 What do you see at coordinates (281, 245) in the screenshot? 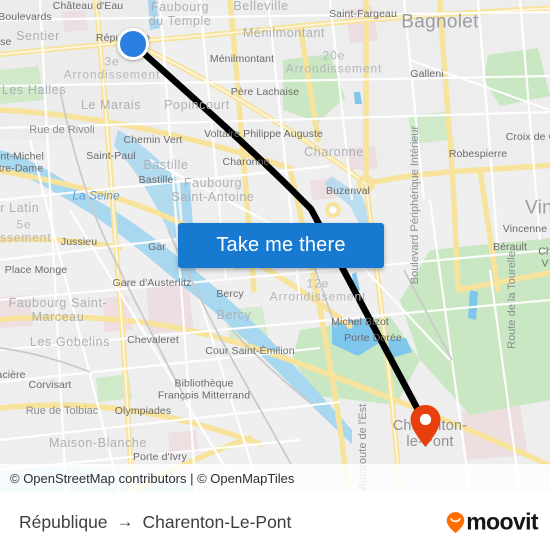
I see `take-me-there-button: Take me there` at bounding box center [281, 245].